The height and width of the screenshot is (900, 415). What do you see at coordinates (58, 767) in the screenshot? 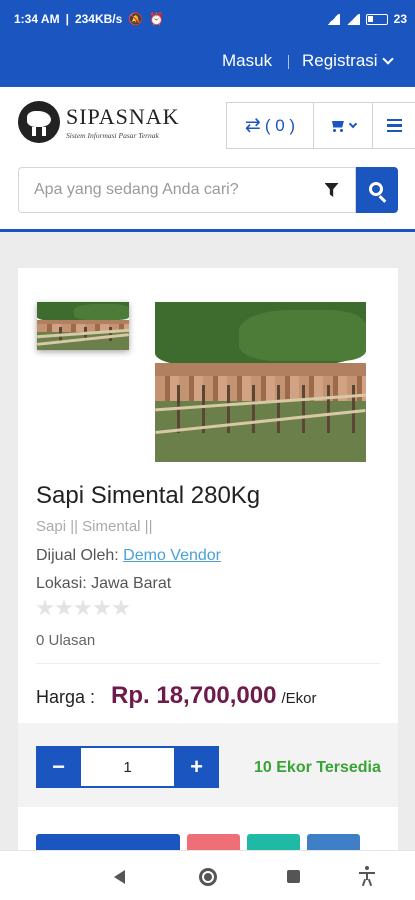
I see `decrease-quantity-button: −` at bounding box center [58, 767].